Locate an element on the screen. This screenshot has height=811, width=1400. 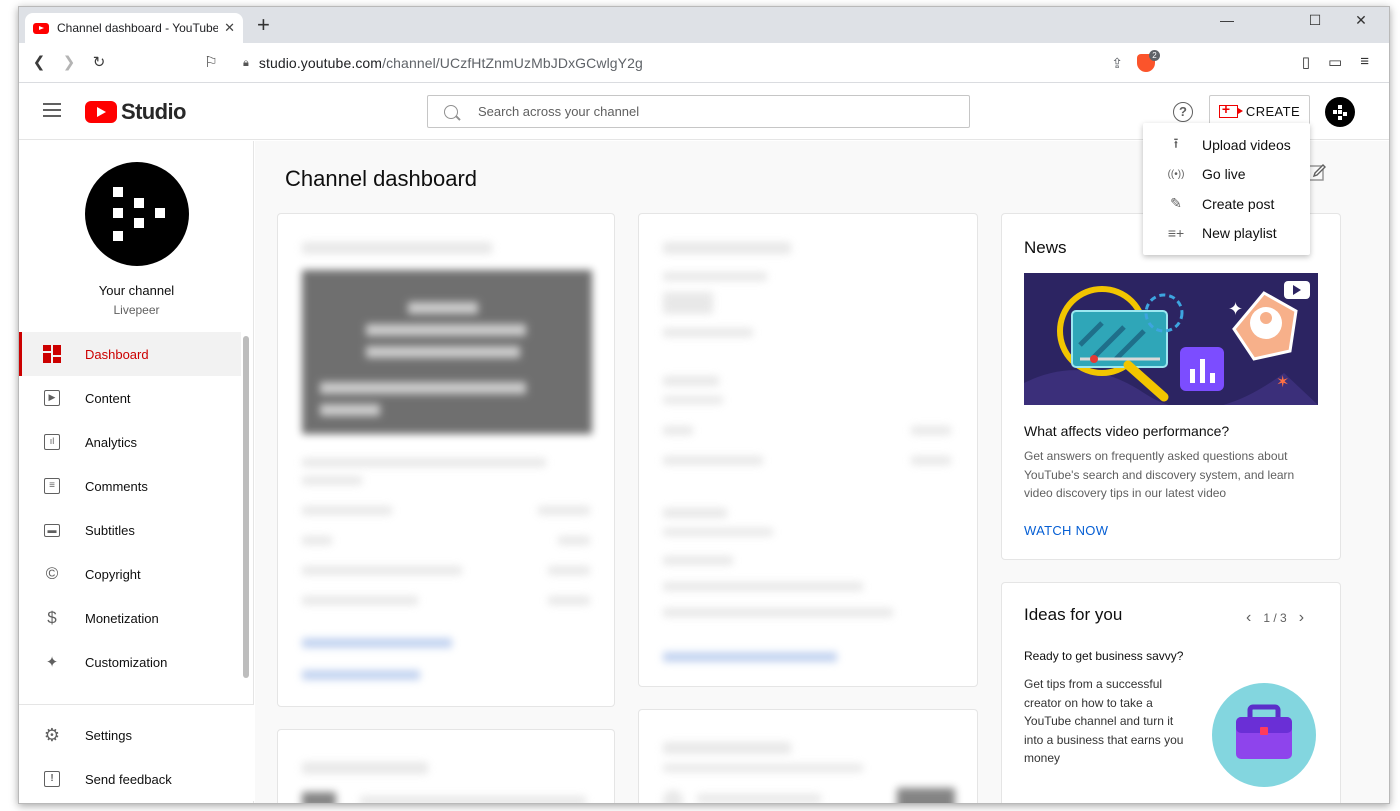
hamburger-menu-icon is located at coordinates (52, 110).